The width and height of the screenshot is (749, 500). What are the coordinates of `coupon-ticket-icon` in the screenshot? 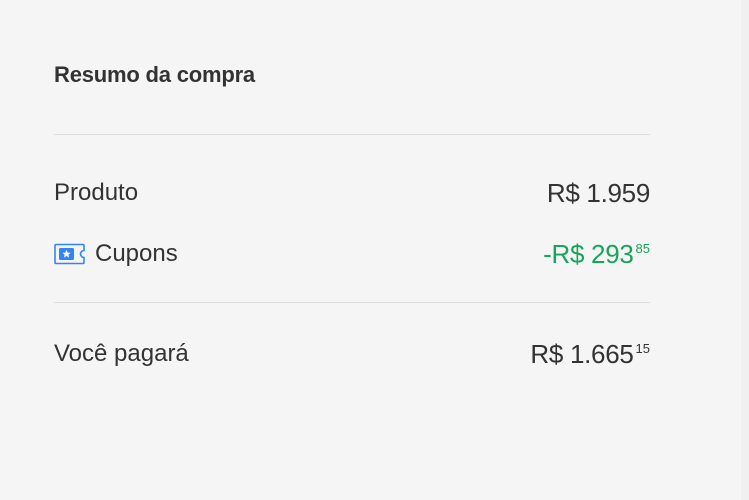 It's located at (69, 254).